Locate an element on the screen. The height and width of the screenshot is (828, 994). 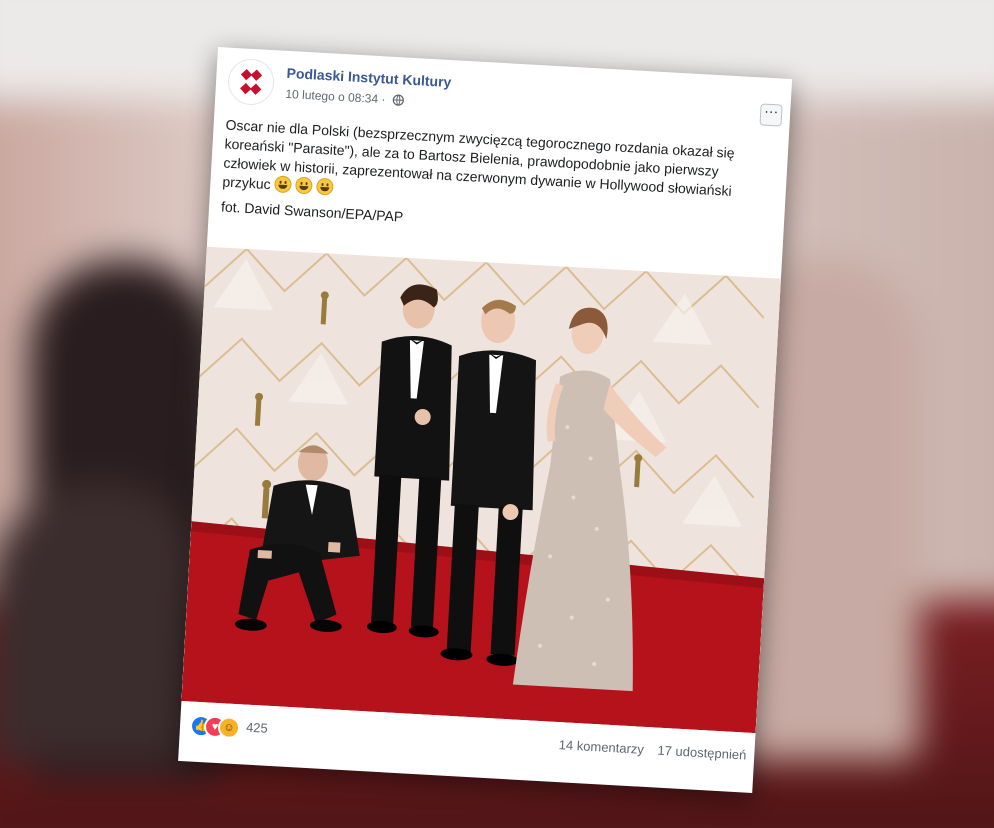
institute-logo-icon is located at coordinates (251, 81).